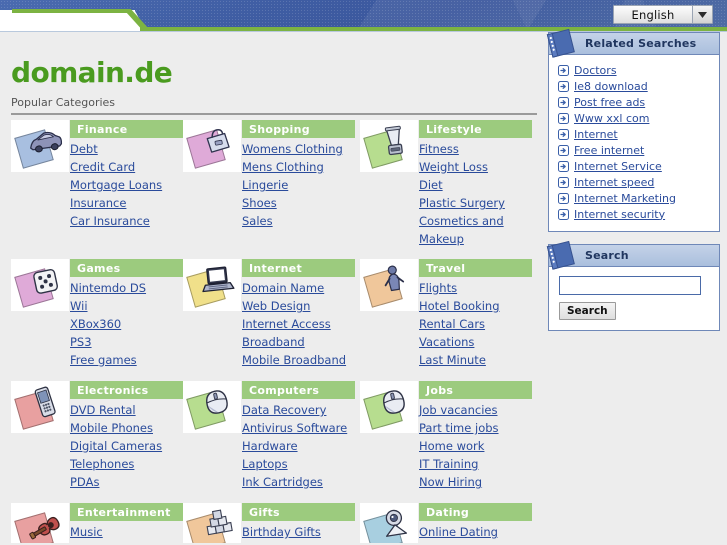 The height and width of the screenshot is (545, 727). Describe the element at coordinates (124, 360) in the screenshot. I see `category-link: Free games` at that location.